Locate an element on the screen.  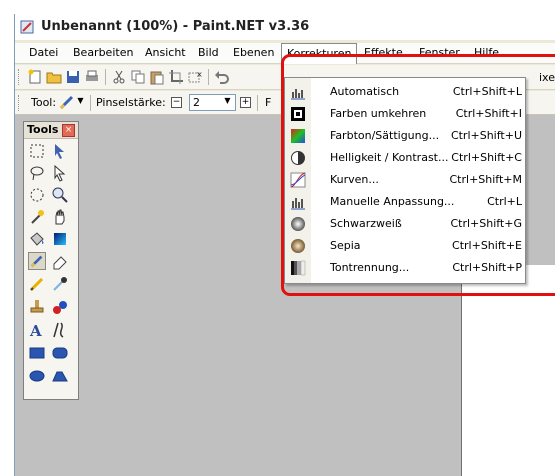
cut-icon is located at coordinates (119, 77).